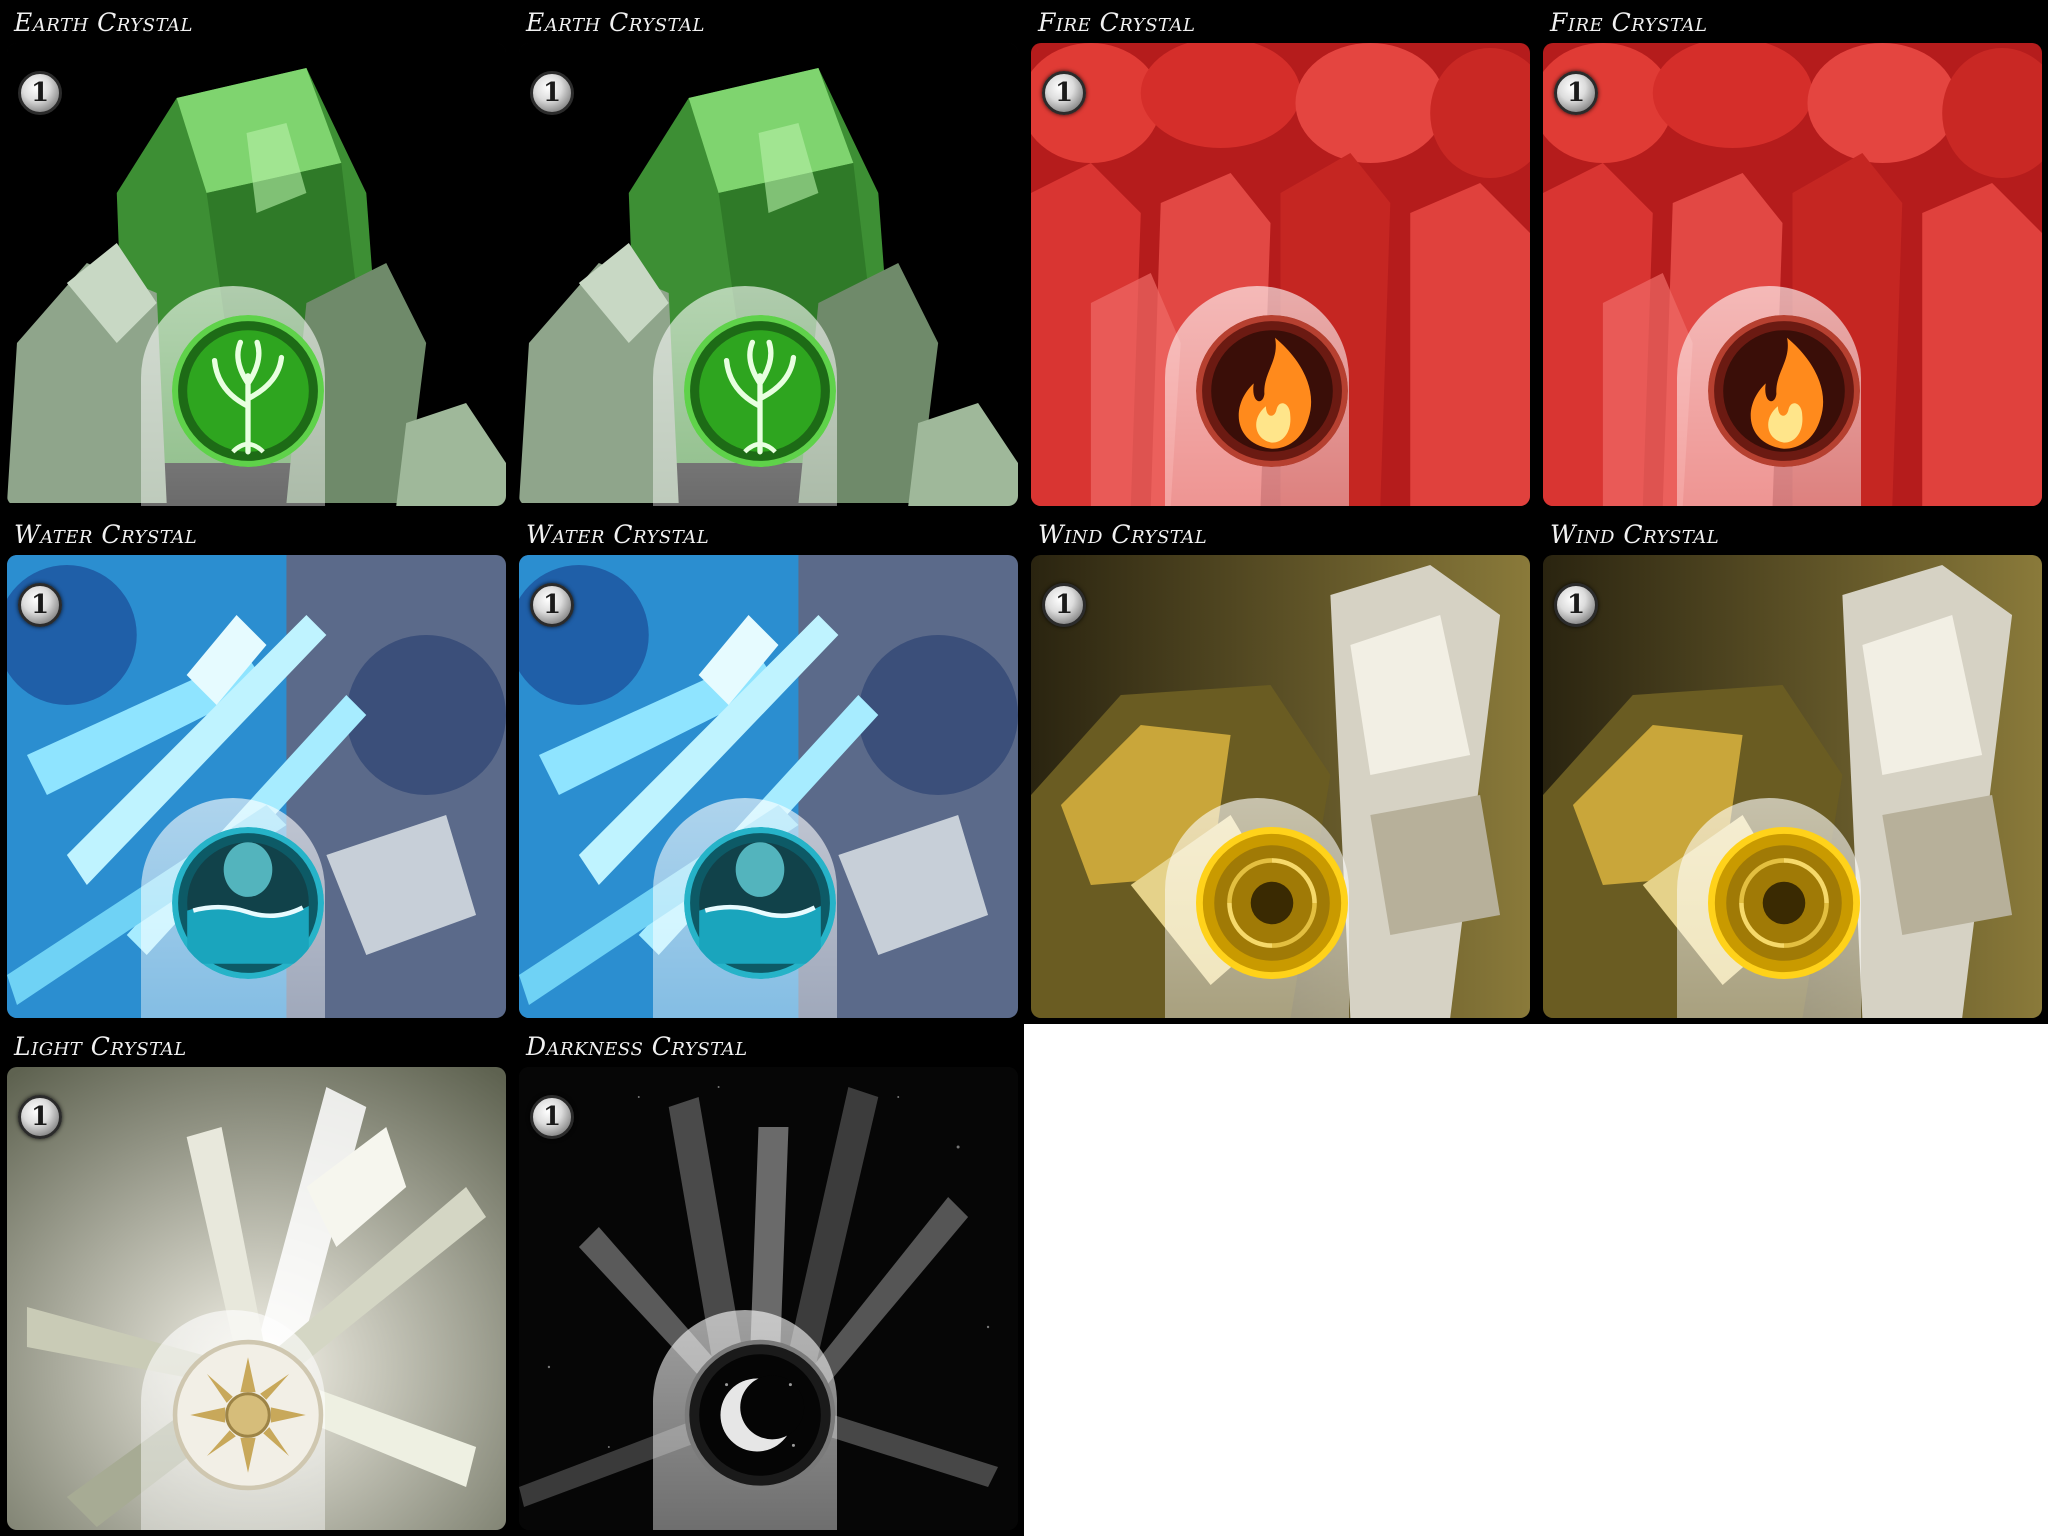 This screenshot has height=1536, width=2048. Describe the element at coordinates (760, 1415) in the screenshot. I see `crescent-moon-icon` at that location.